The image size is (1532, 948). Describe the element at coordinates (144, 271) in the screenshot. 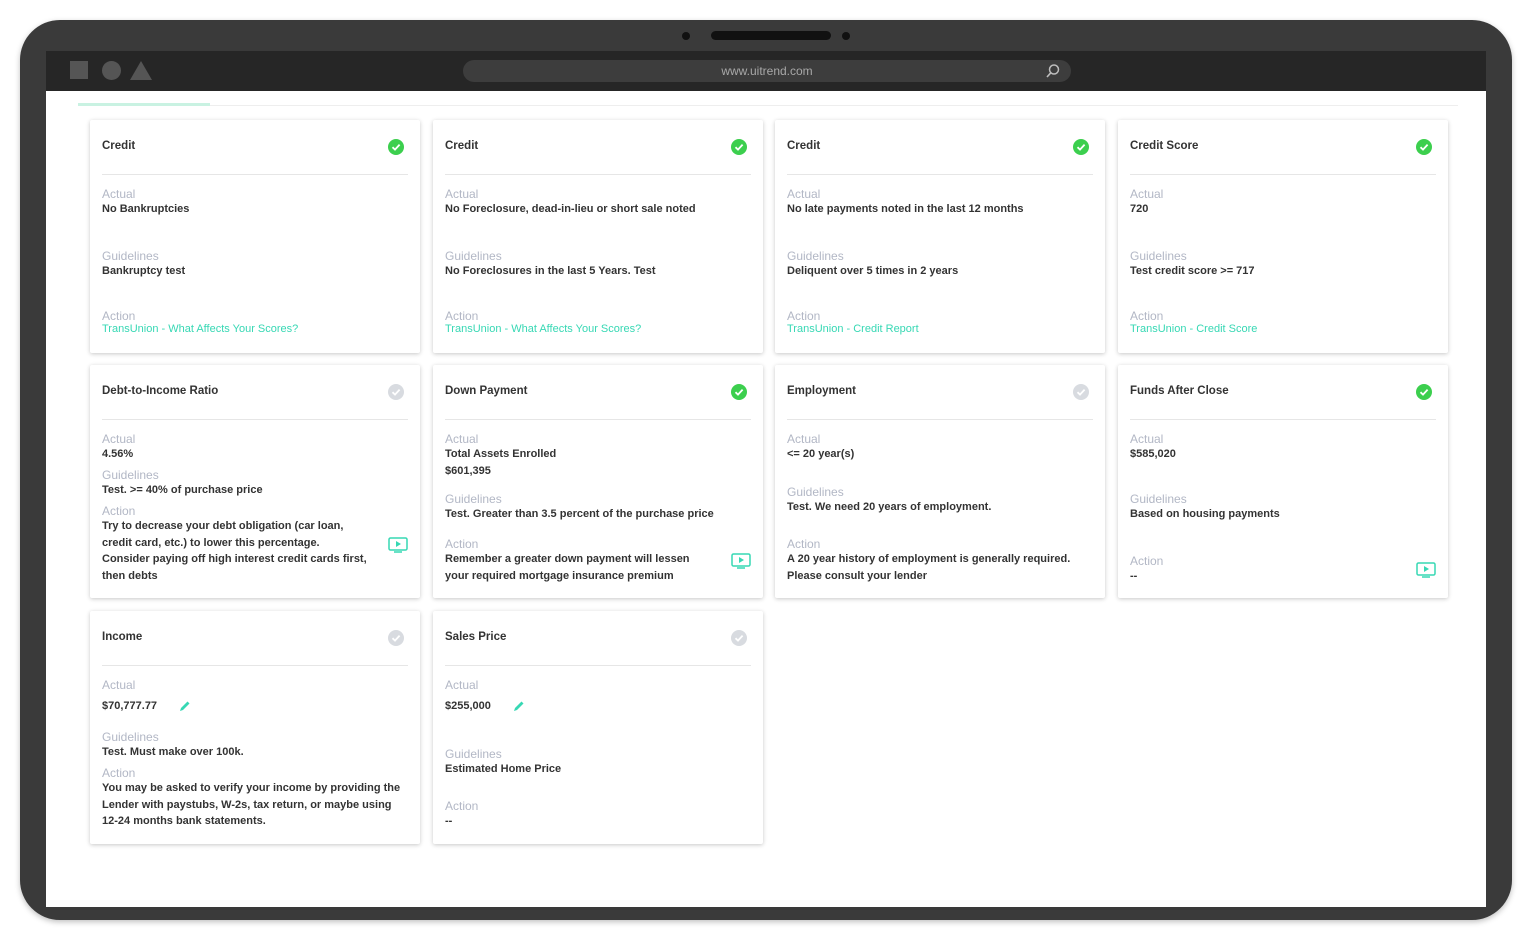

I see `guidelines-value: Bankruptcy test` at that location.